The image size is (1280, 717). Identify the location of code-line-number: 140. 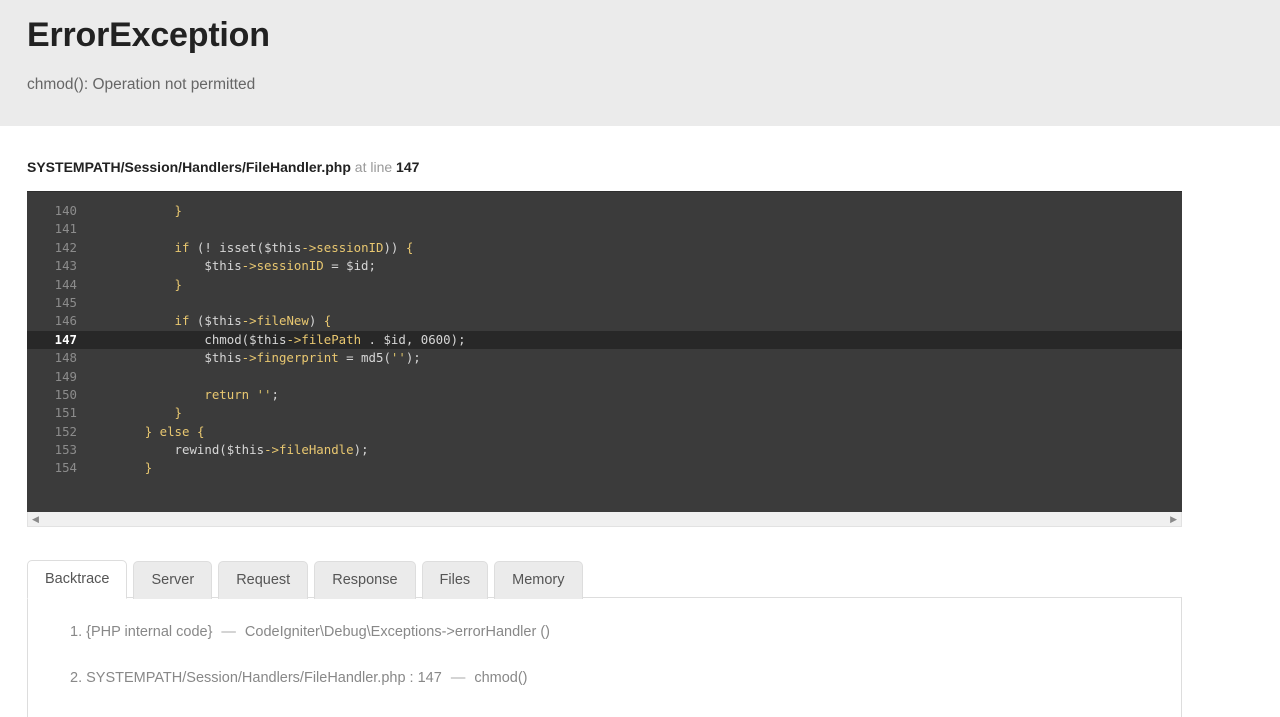
(65, 210).